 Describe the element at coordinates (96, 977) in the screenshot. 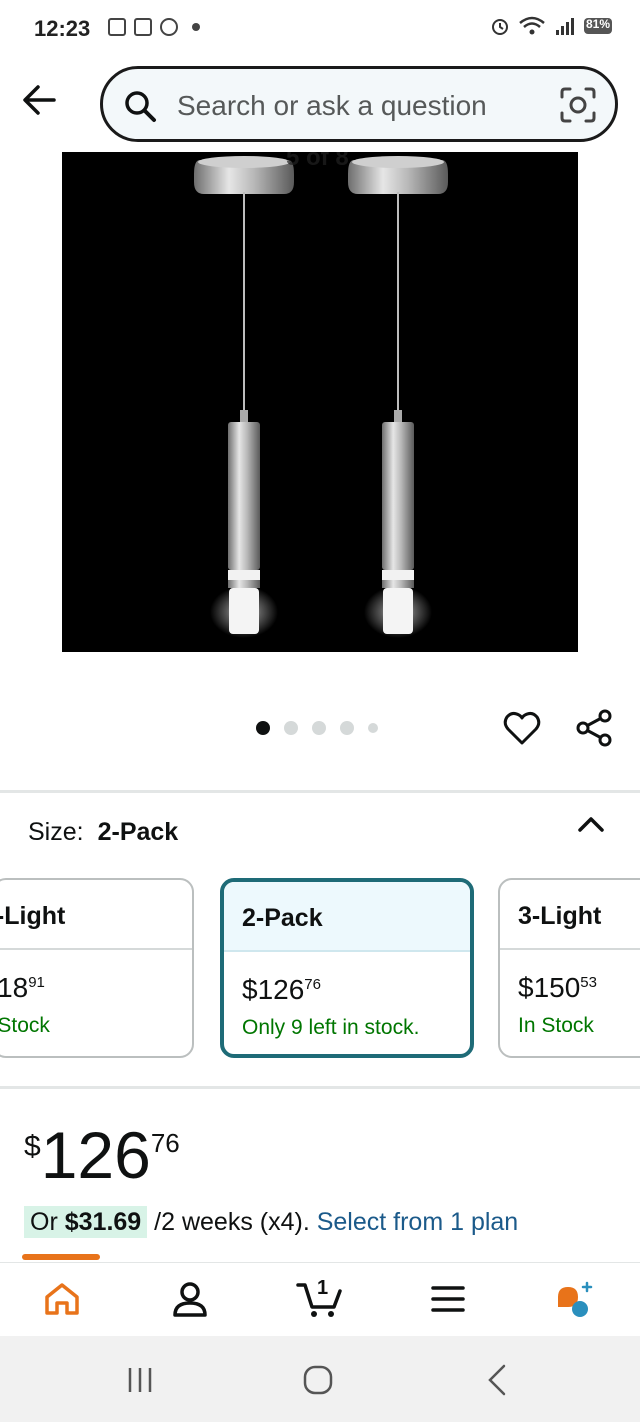

I see `size-option-price: $11891` at that location.